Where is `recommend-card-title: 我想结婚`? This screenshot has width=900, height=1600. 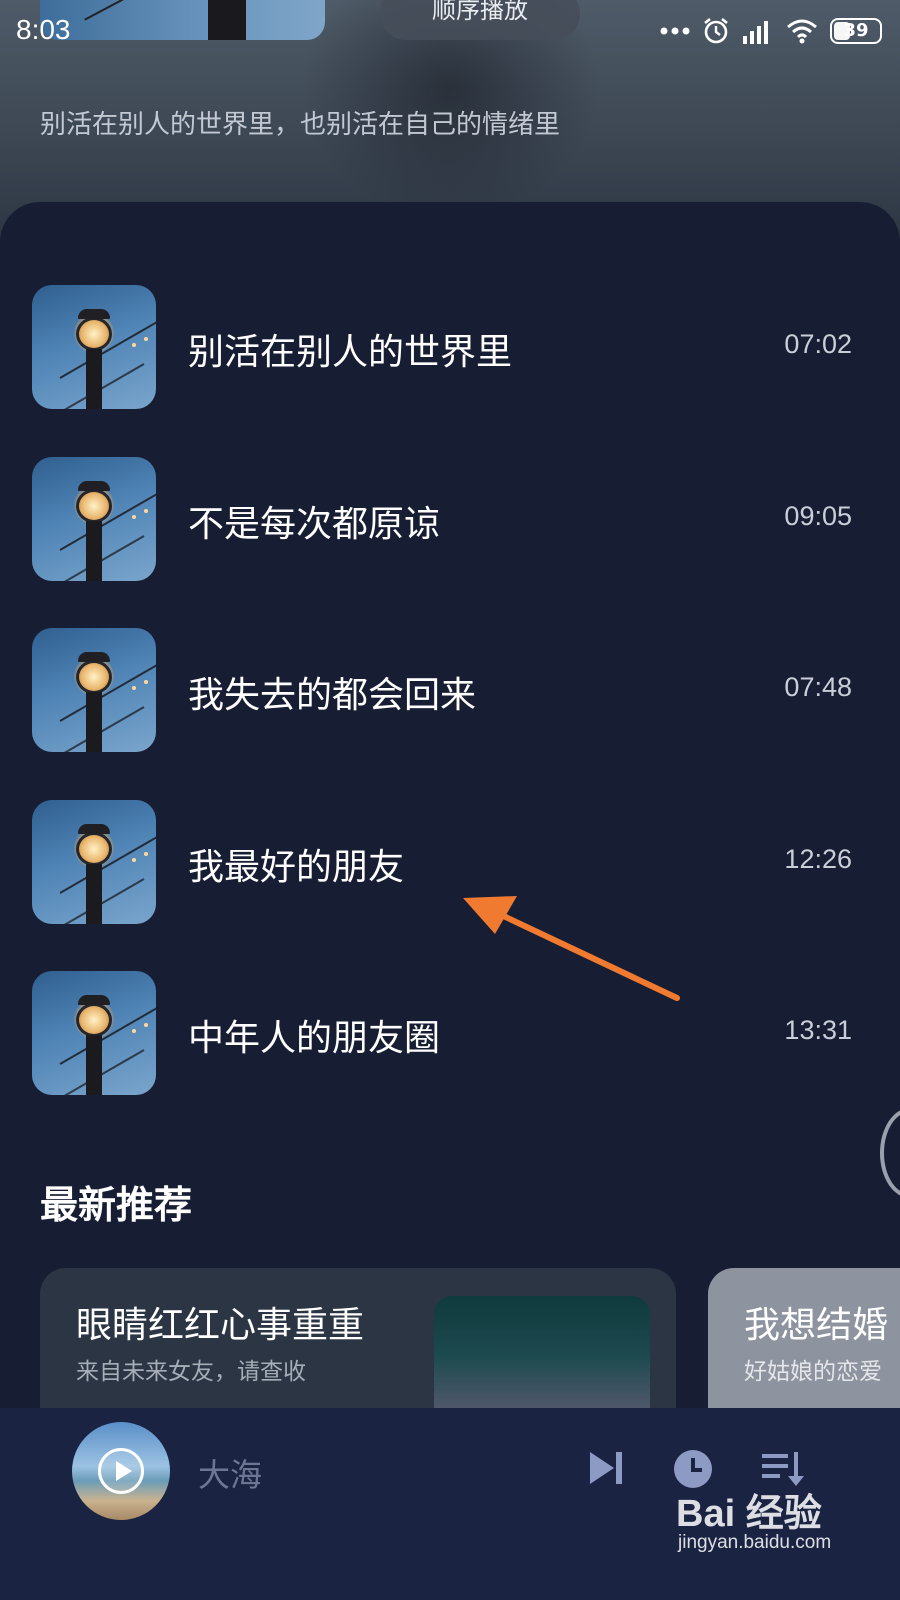
recommend-card-title: 我想结婚 is located at coordinates (816, 1325).